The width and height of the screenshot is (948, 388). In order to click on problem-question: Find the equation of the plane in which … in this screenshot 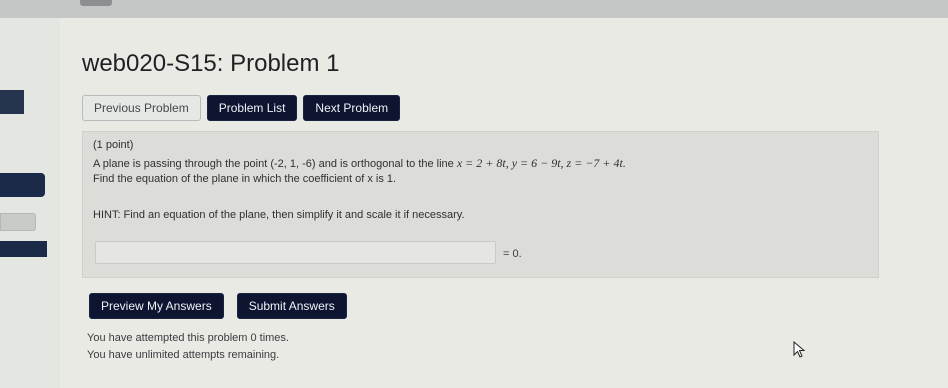, I will do `click(245, 179)`.